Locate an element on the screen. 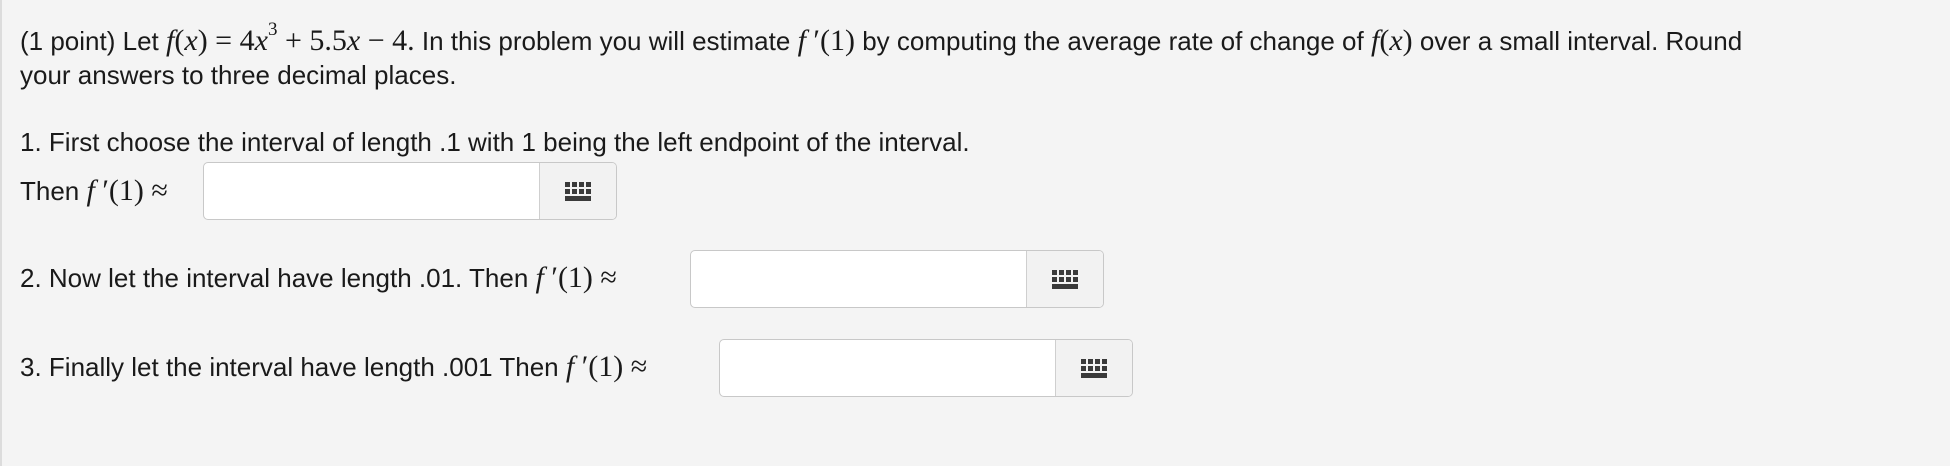  part-3-answer-box is located at coordinates (926, 368).